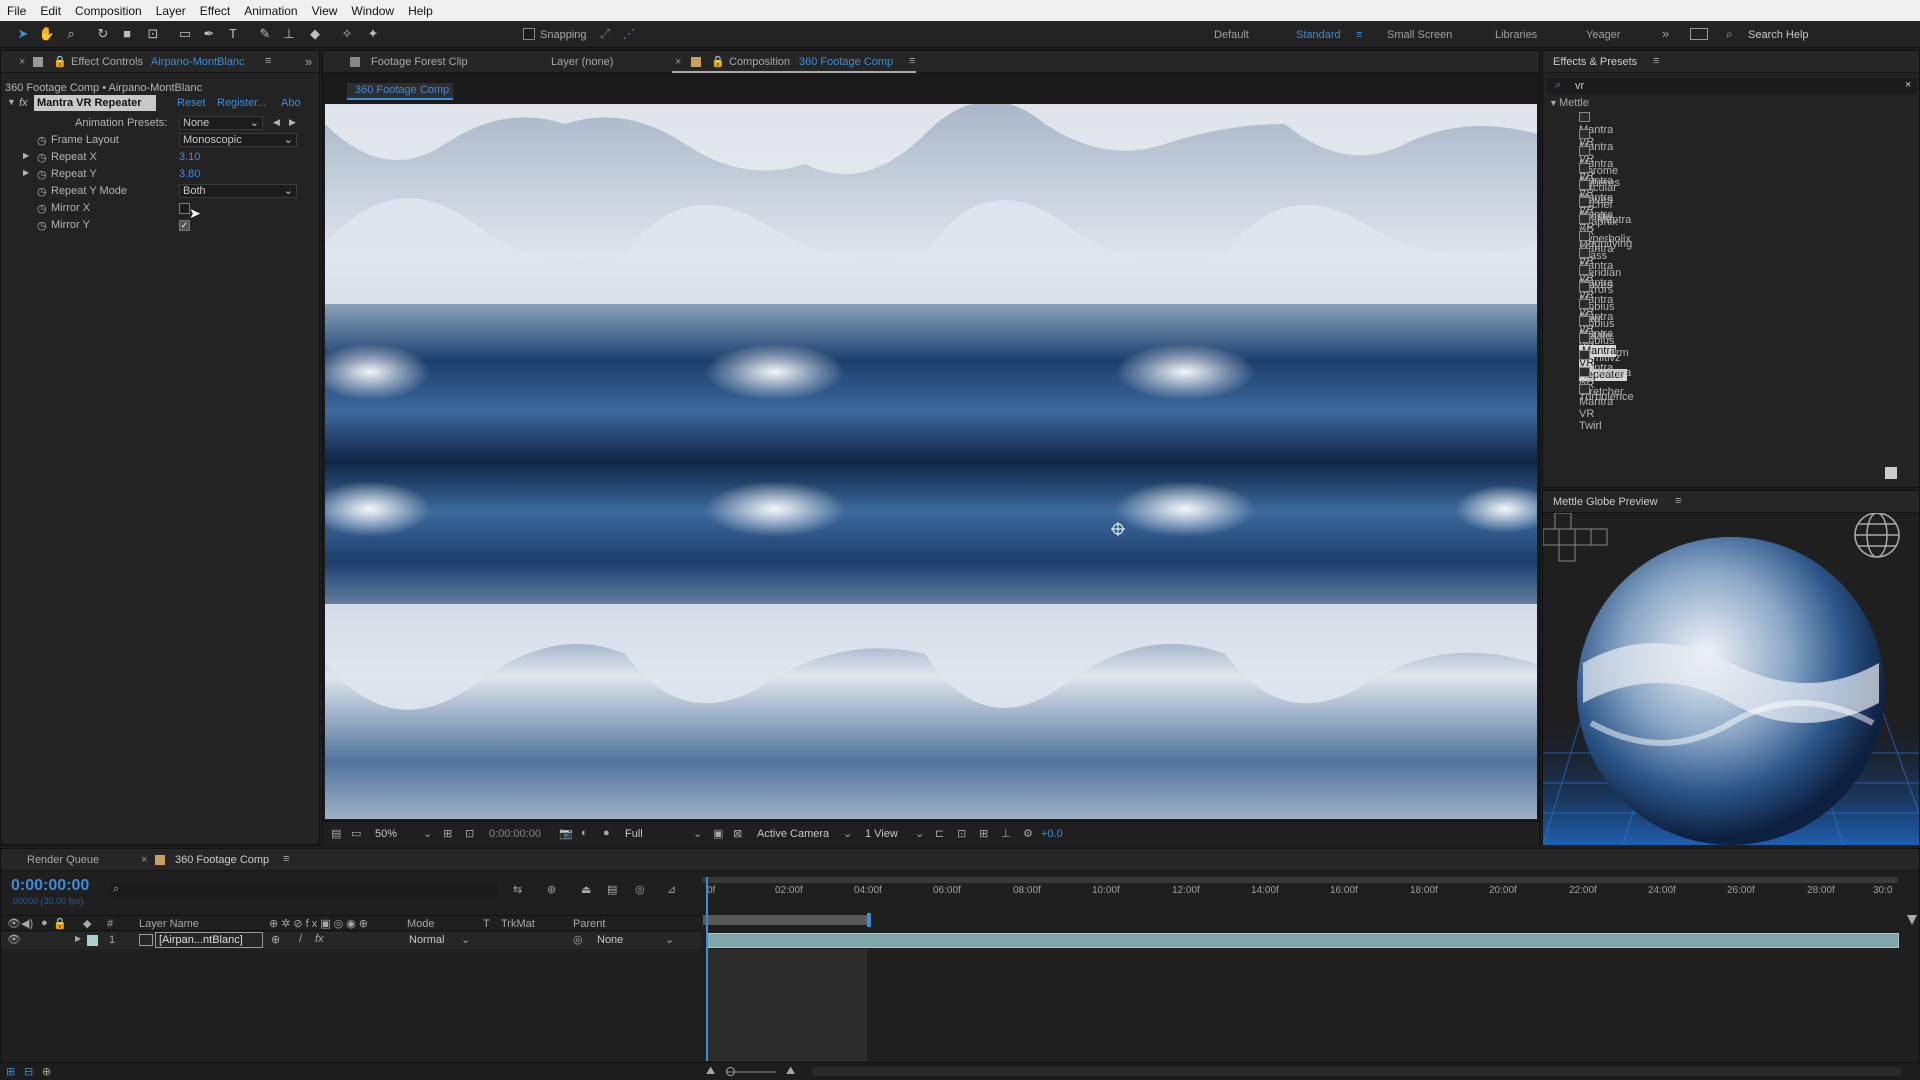  What do you see at coordinates (629, 34) in the screenshot?
I see `snap-feature-icon: ⋰` at bounding box center [629, 34].